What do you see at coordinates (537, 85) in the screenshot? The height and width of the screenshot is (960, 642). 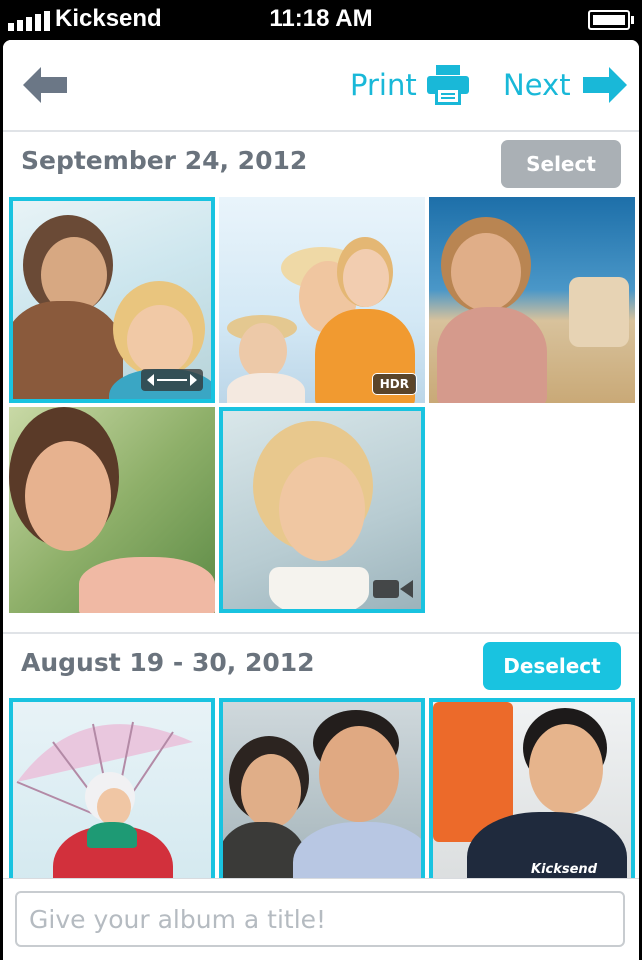 I see `next-label: Next` at bounding box center [537, 85].